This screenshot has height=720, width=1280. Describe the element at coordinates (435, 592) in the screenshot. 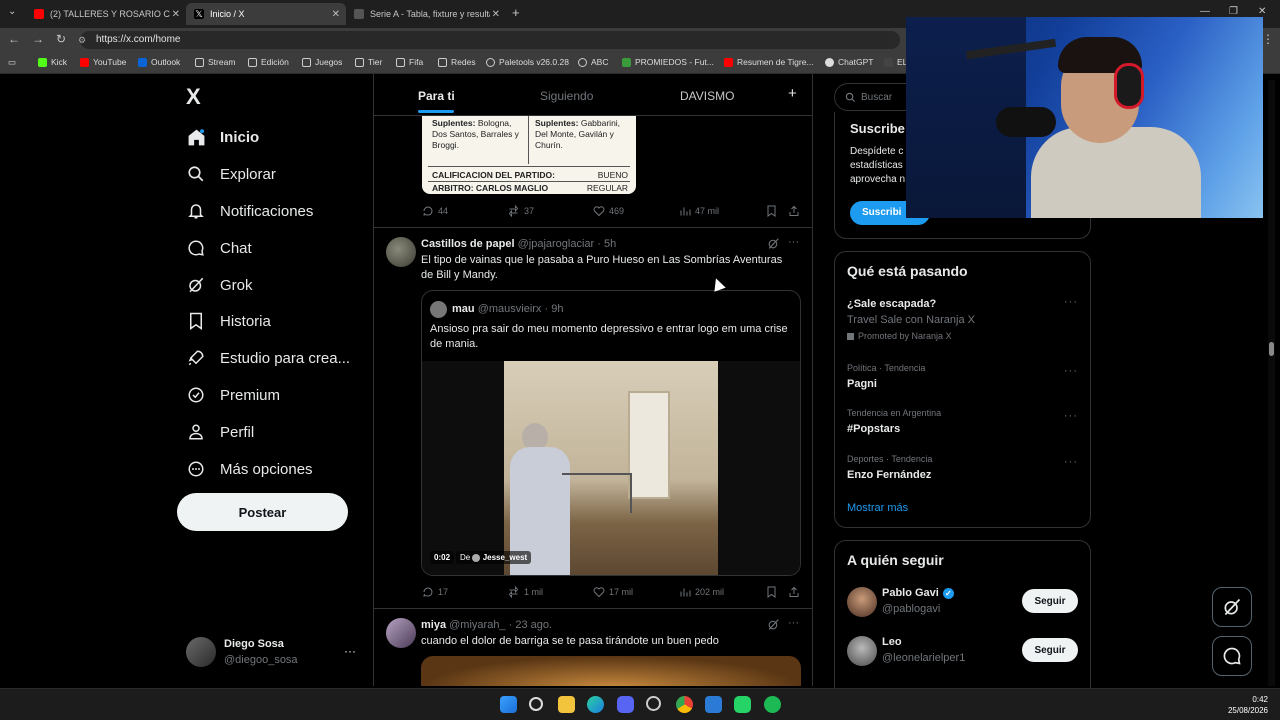

I see `reply-button: 17` at that location.